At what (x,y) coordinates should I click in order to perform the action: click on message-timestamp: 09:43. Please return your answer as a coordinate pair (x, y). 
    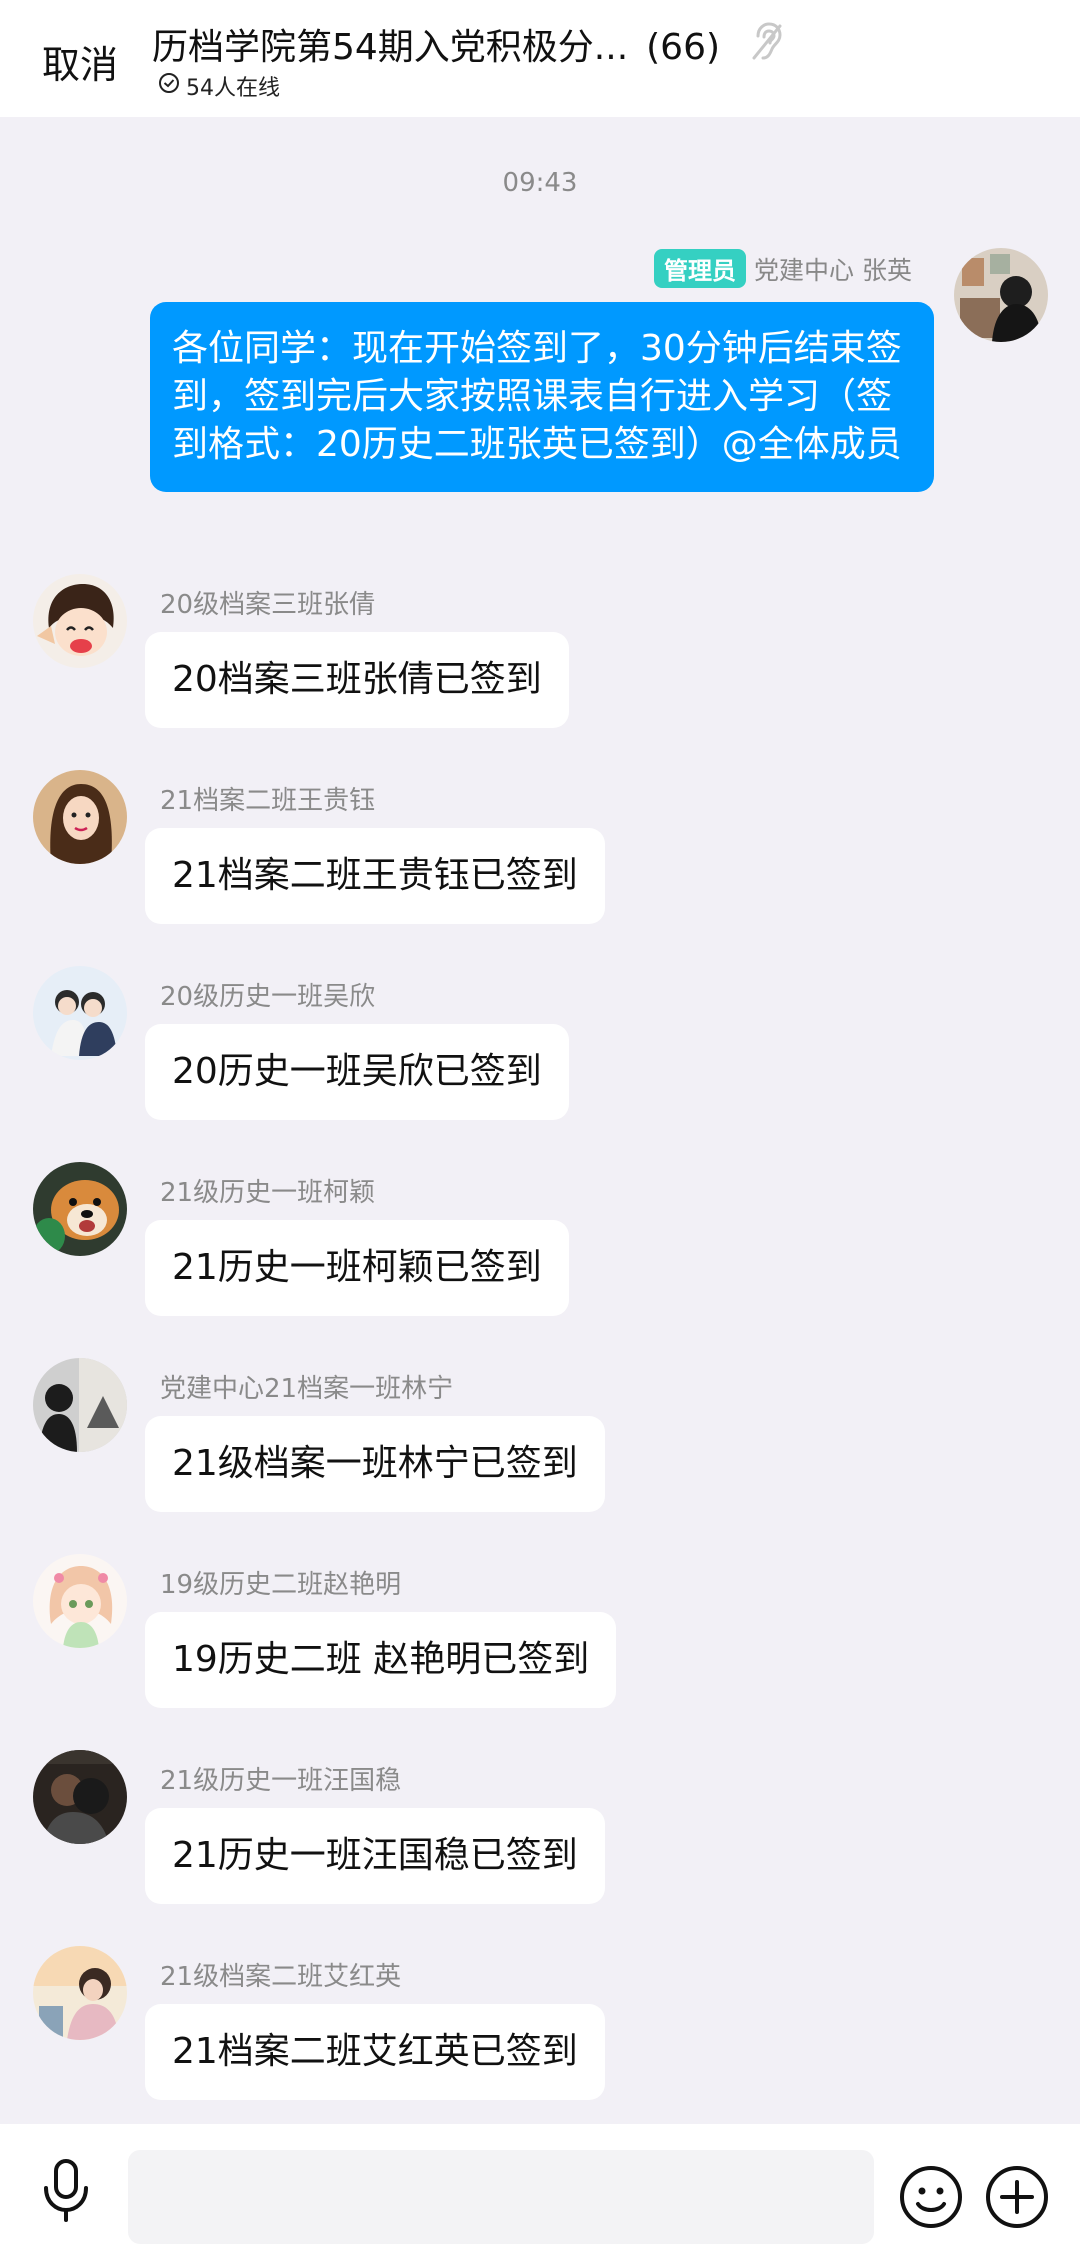
    Looking at the image, I should click on (540, 183).